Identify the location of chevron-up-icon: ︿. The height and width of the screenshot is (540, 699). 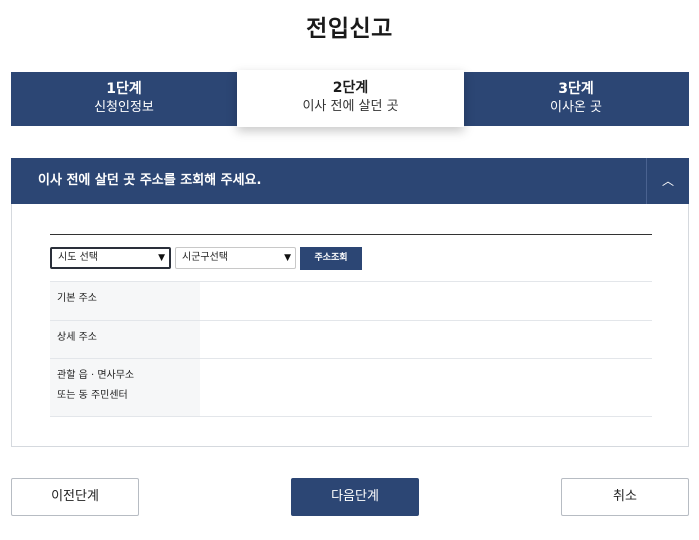
(667, 181).